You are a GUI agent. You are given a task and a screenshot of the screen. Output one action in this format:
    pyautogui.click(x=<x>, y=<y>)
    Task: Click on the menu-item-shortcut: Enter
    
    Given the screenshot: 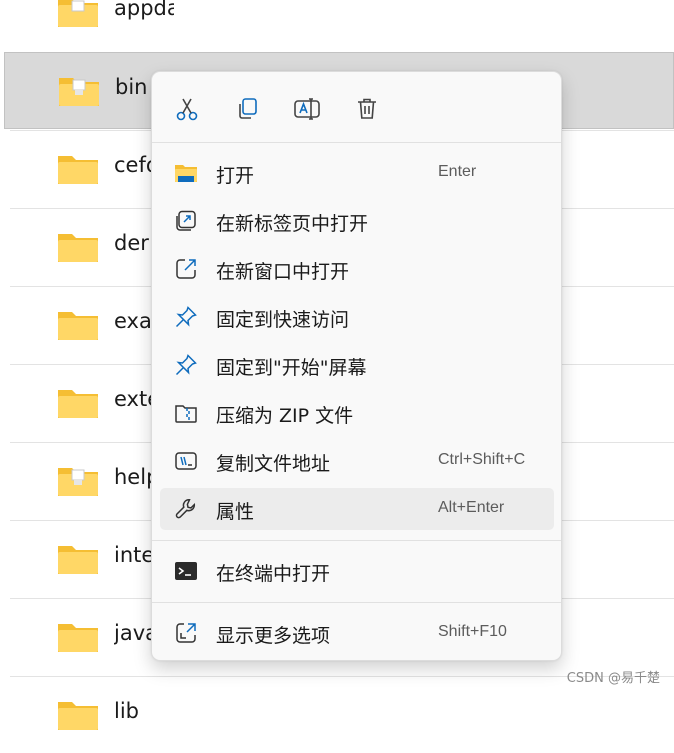 What is the action you would take?
    pyautogui.click(x=457, y=171)
    